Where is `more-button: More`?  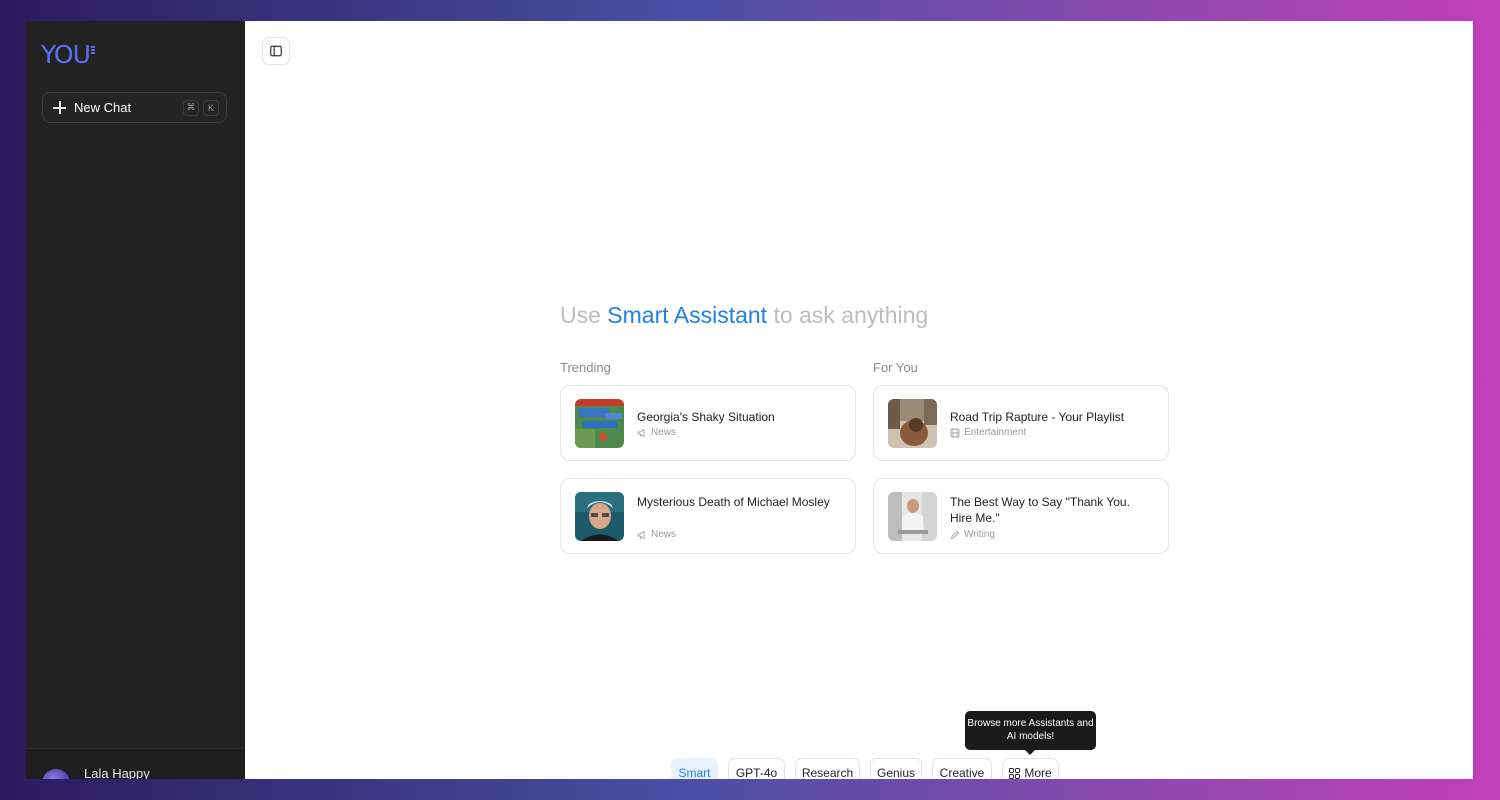 more-button: More is located at coordinates (1030, 768).